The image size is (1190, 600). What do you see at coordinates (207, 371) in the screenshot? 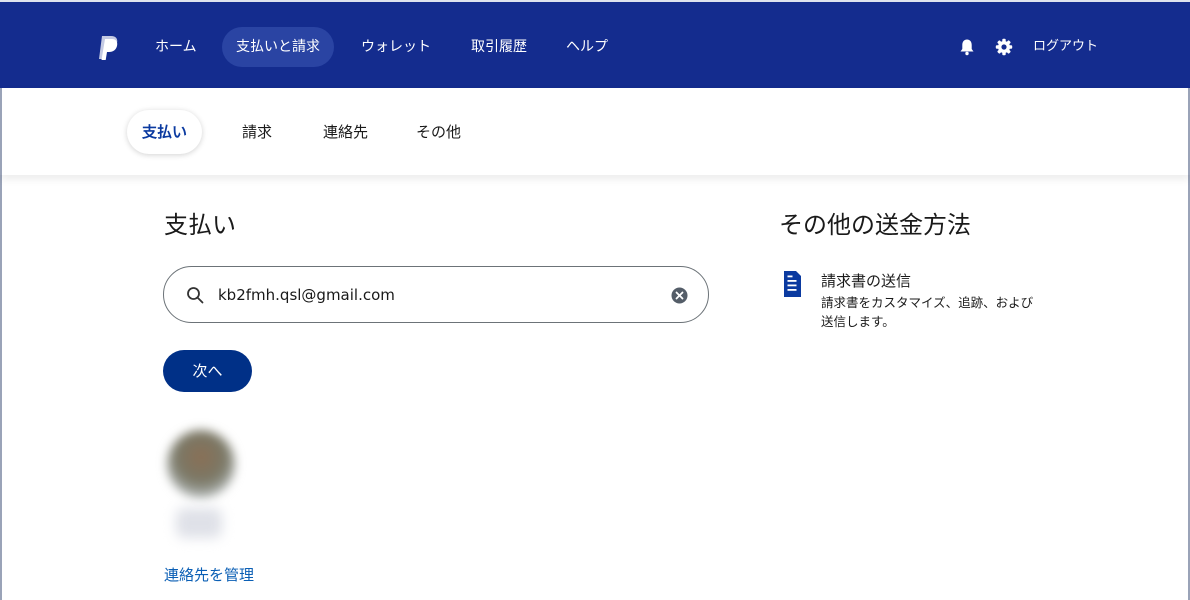
I see `next-button: 次へ` at bounding box center [207, 371].